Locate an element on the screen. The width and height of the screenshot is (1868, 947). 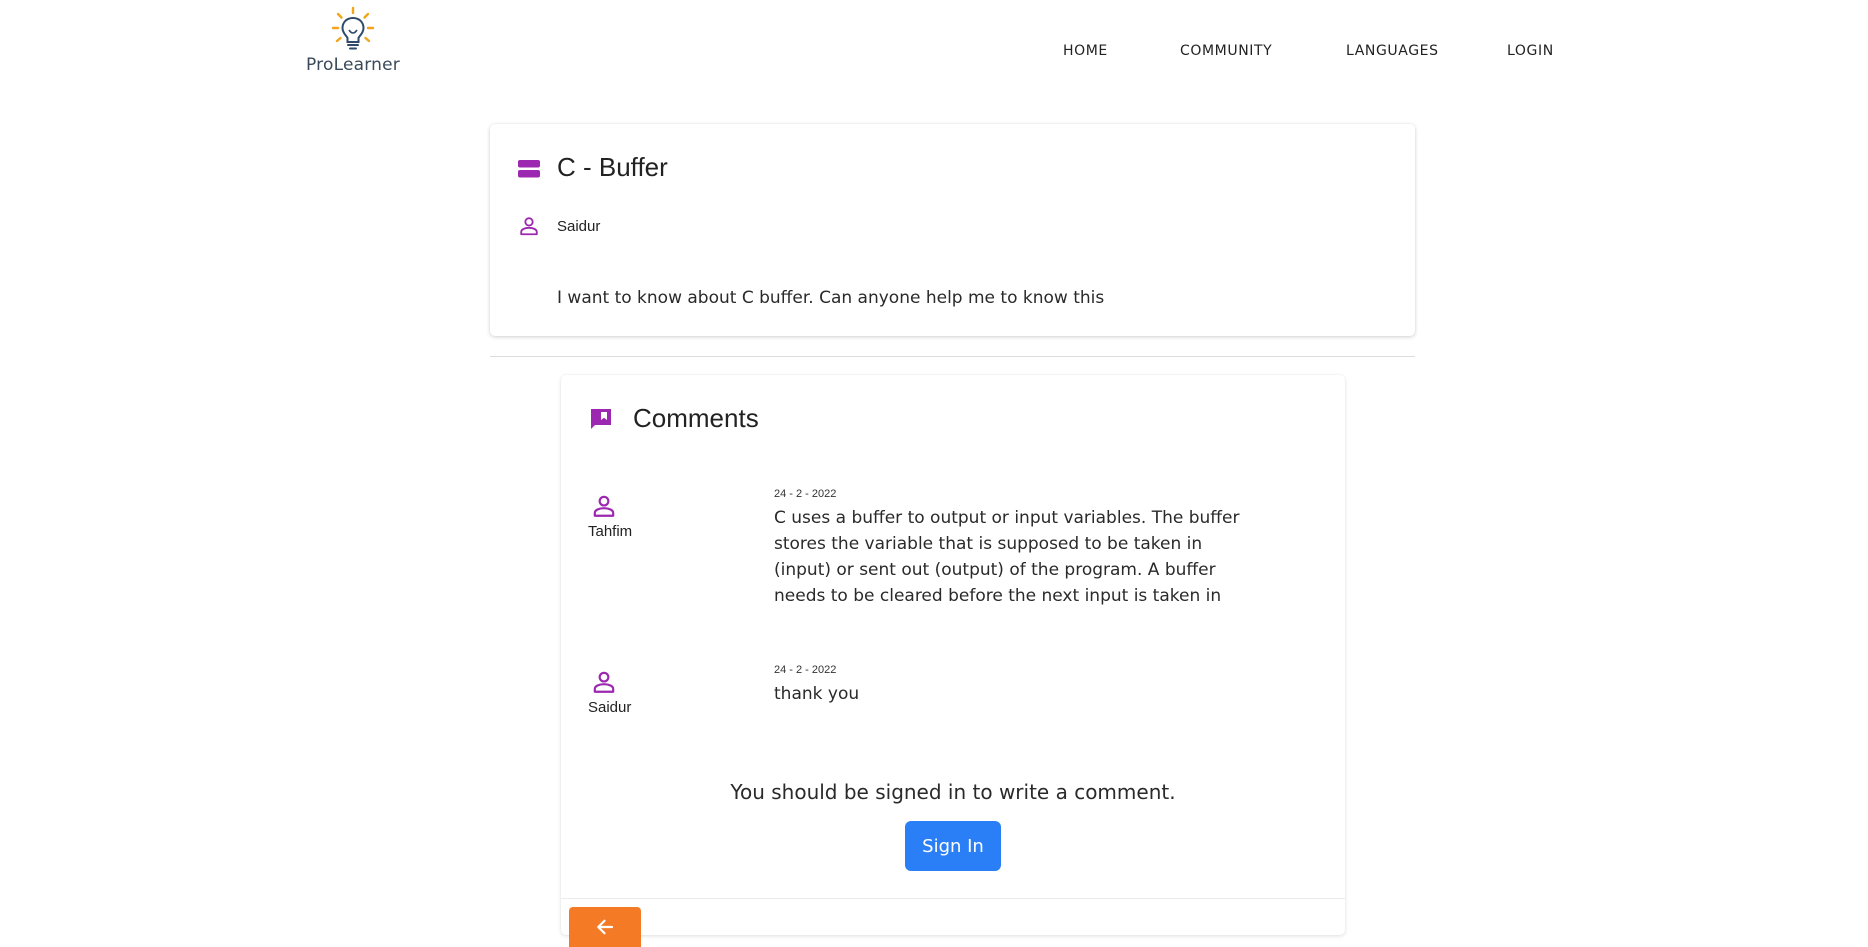
arrow-left-icon is located at coordinates (605, 927).